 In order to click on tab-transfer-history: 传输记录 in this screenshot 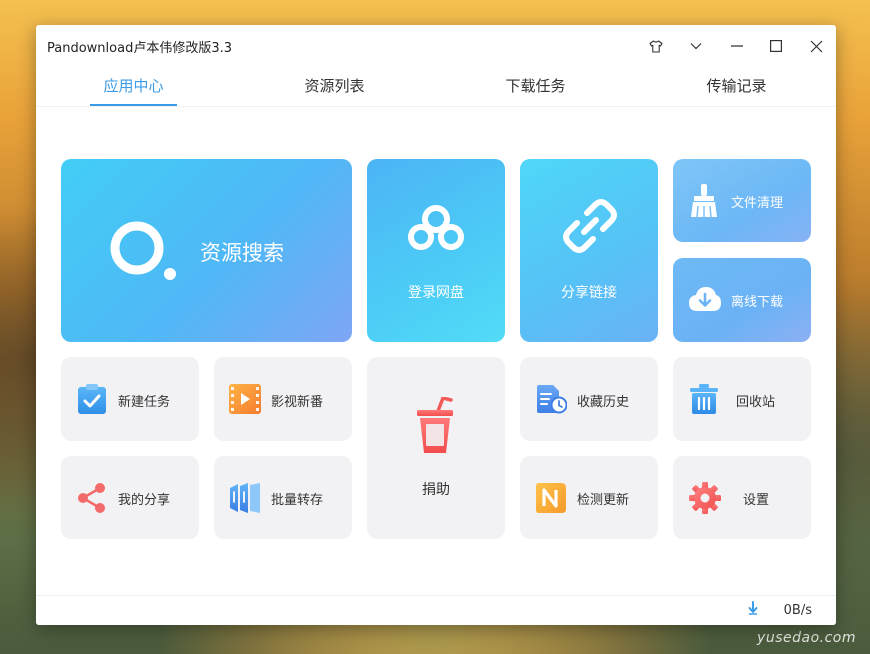, I will do `click(736, 89)`.